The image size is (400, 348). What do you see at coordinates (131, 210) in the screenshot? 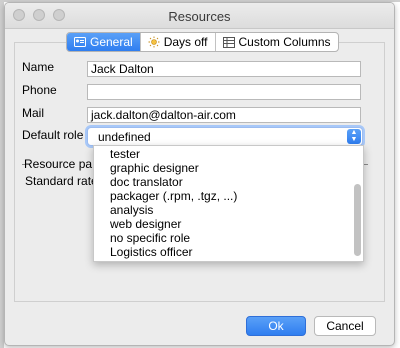
I see `role-option: analysis` at bounding box center [131, 210].